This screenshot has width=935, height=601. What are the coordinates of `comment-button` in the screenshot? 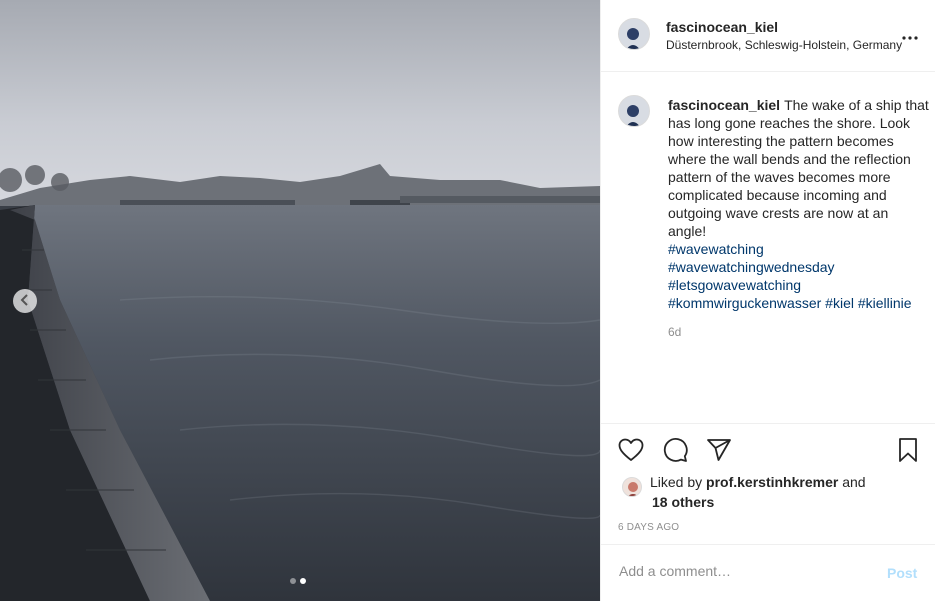 It's located at (675, 451).